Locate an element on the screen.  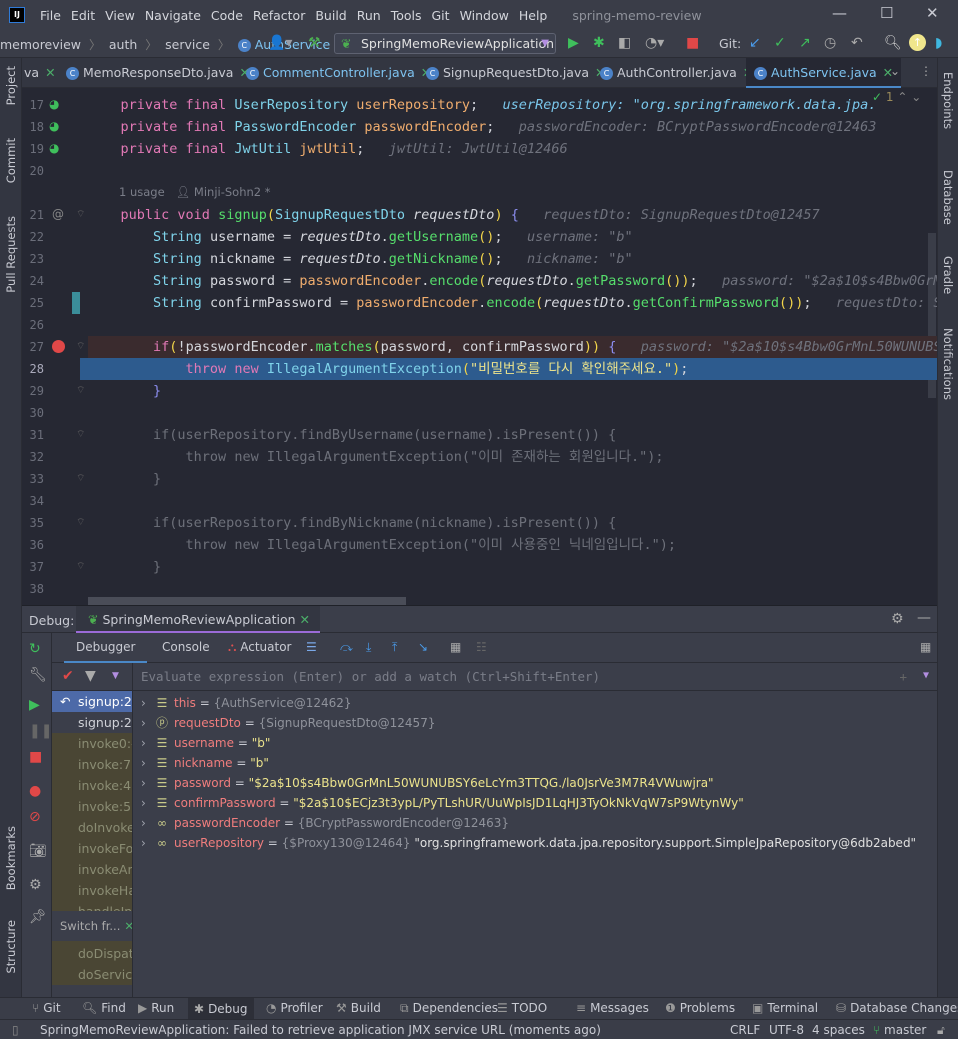
usages-count: 1 usage is located at coordinates (142, 192).